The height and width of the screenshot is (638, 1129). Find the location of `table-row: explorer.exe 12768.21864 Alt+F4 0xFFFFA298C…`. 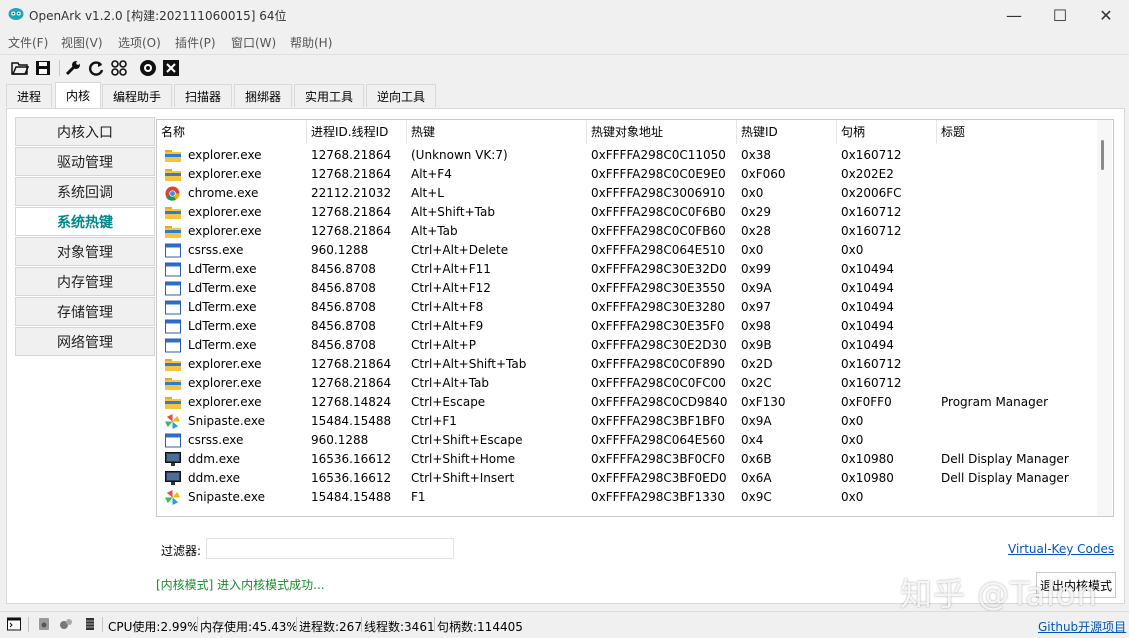

table-row: explorer.exe 12768.21864 Alt+F4 0xFFFFA298C… is located at coordinates (627, 174).